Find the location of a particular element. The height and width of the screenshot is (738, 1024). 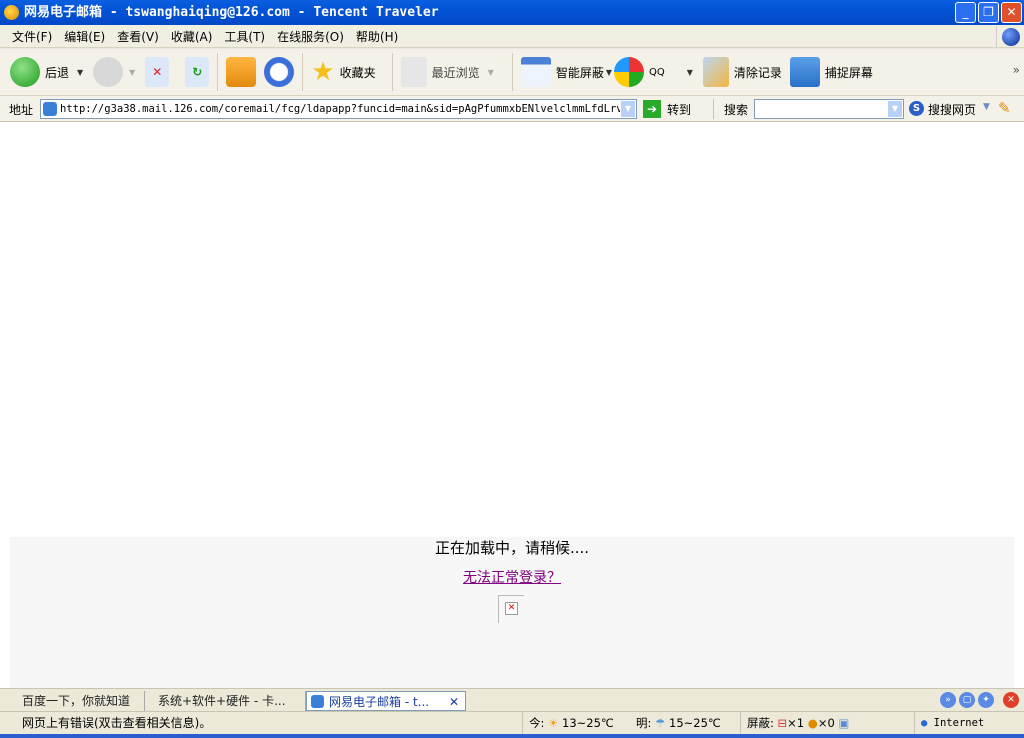

status-message: 网页上有错误(双击查看相关信息)。 is located at coordinates (116, 723).